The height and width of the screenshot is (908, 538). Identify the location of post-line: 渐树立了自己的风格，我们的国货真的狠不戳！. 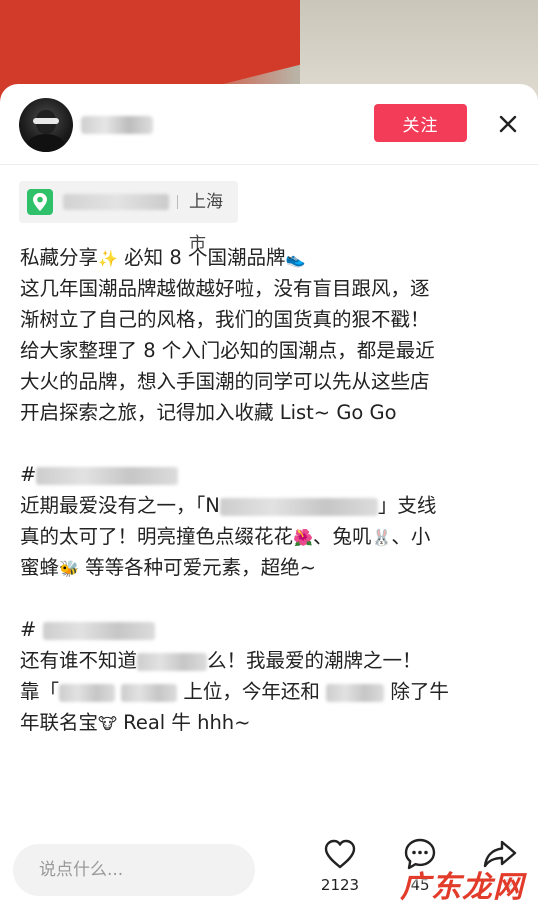
(225, 319).